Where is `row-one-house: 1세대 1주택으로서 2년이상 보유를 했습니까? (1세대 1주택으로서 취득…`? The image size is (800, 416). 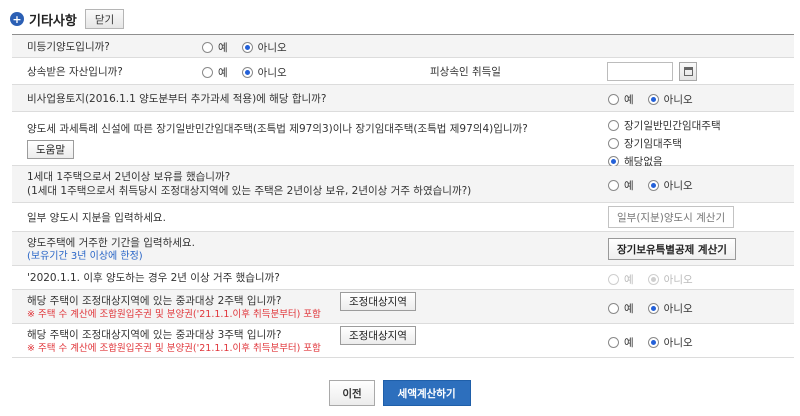 row-one-house: 1세대 1주택으로서 2년이상 보유를 했습니까? (1세대 1주택으로서 취득… is located at coordinates (403, 184).